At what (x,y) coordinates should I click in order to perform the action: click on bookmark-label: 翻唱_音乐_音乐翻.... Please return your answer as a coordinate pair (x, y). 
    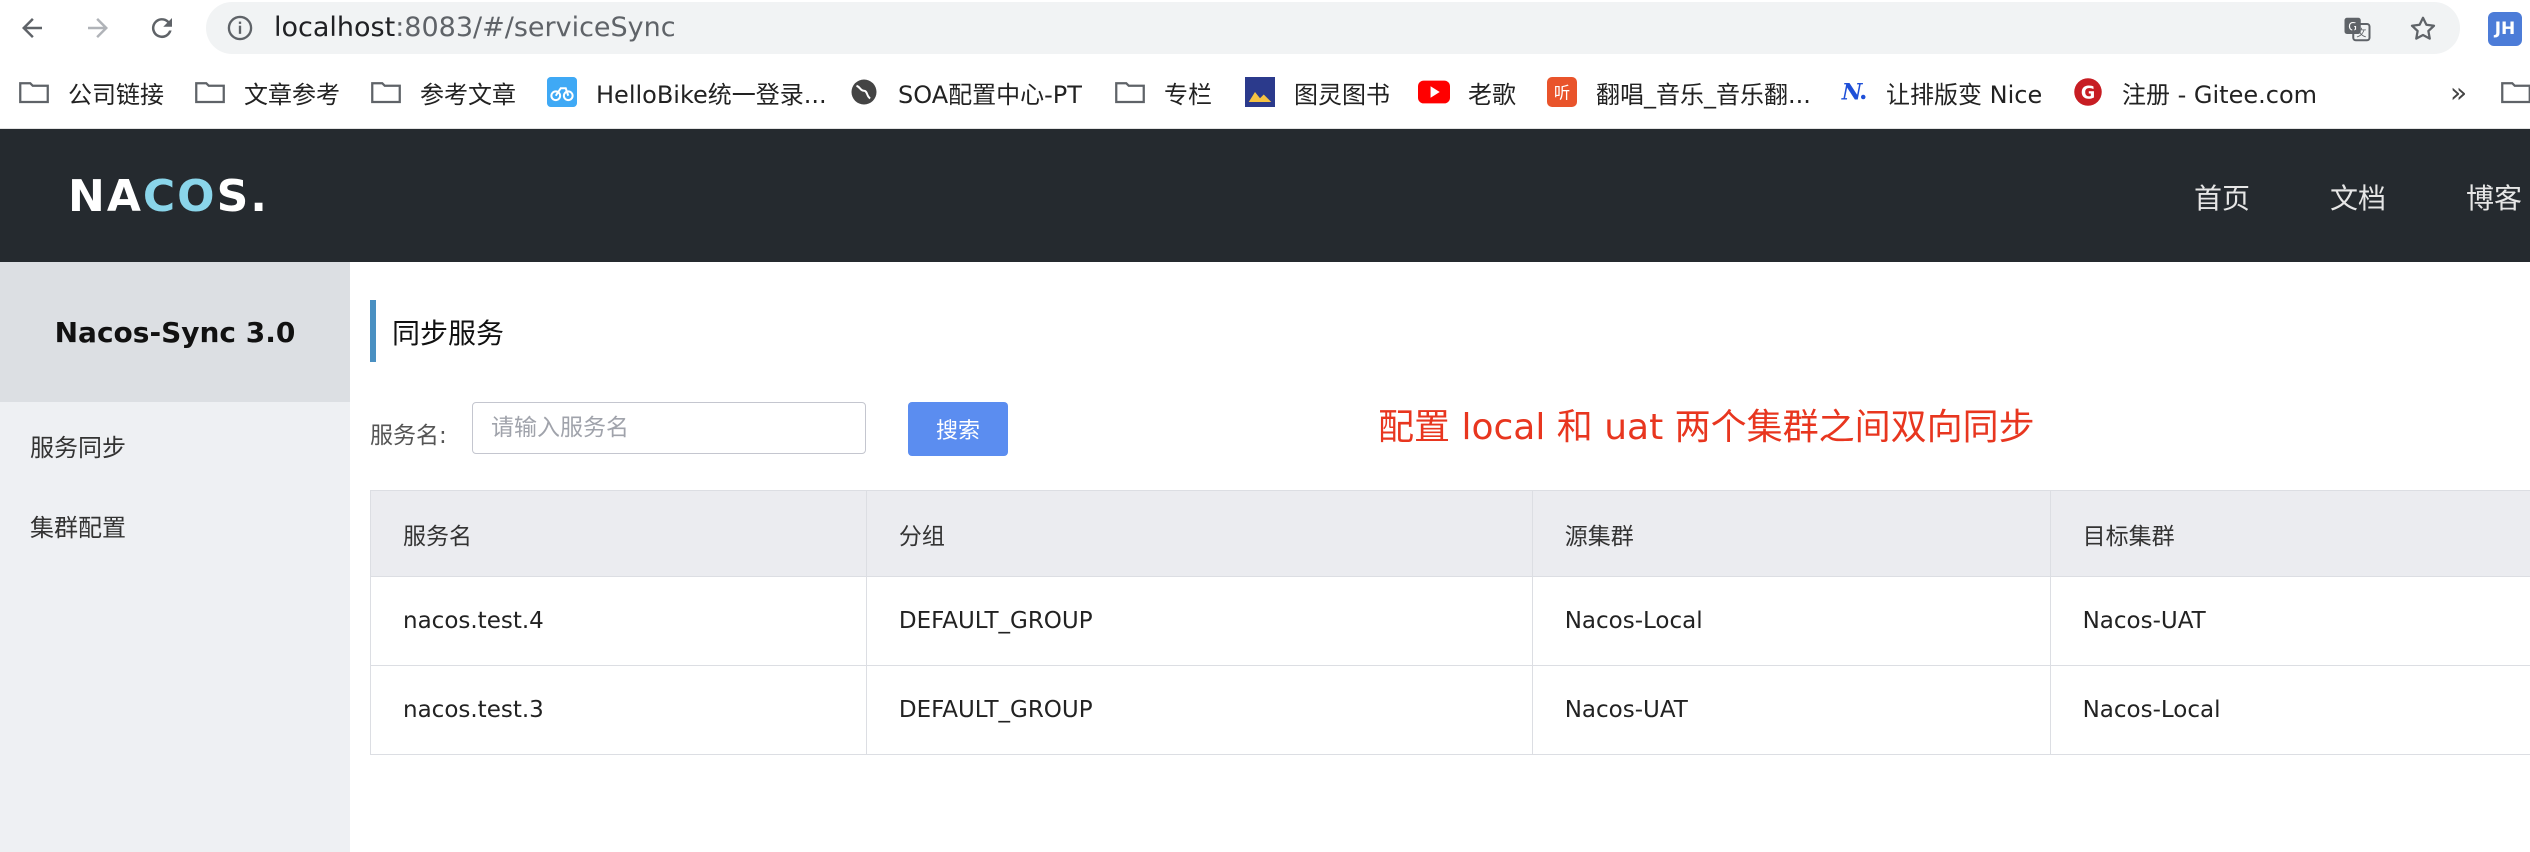
    Looking at the image, I should click on (1703, 94).